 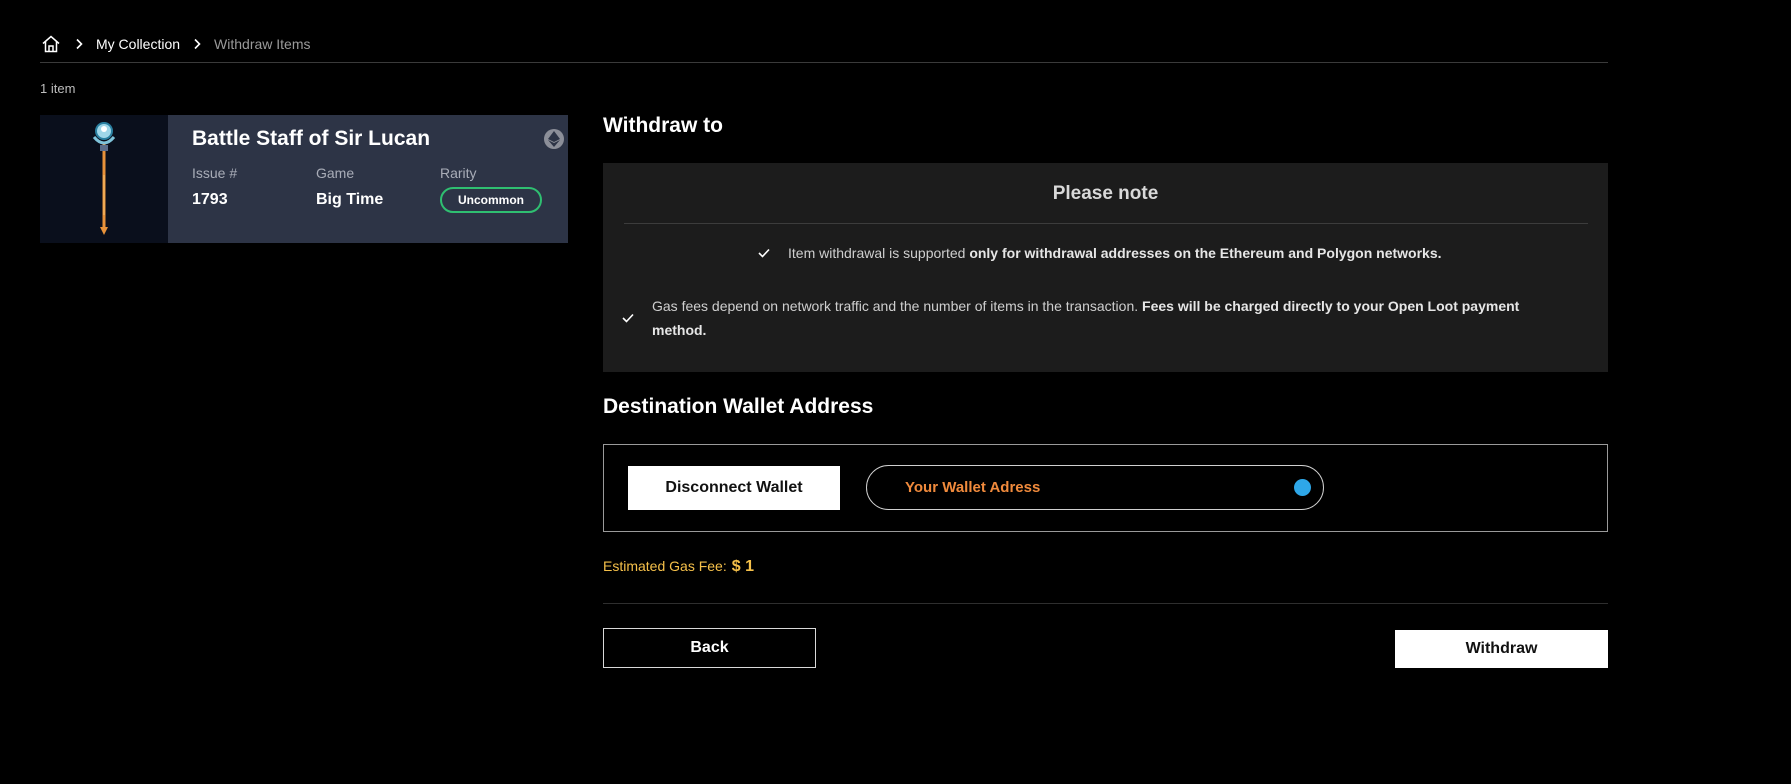 What do you see at coordinates (1105, 603) in the screenshot?
I see `gas-divider` at bounding box center [1105, 603].